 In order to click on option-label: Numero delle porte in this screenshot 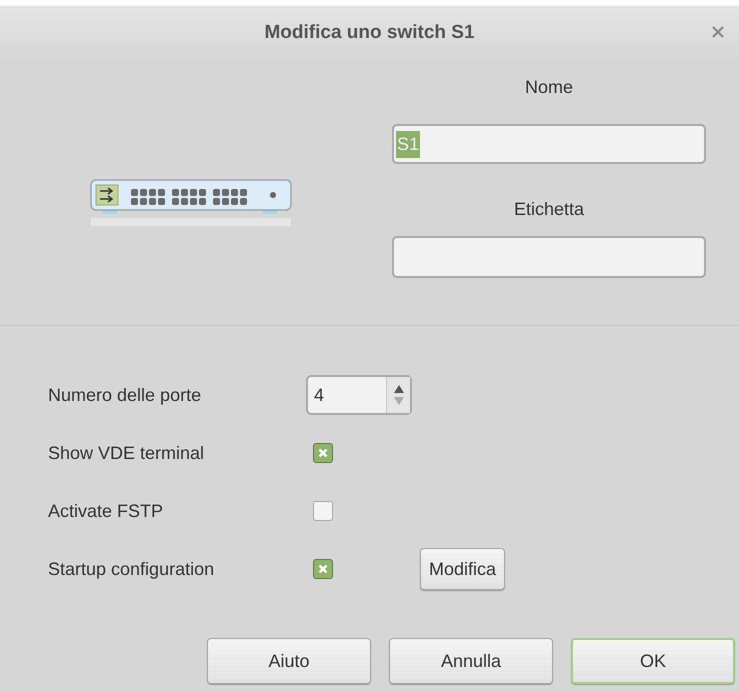, I will do `click(125, 395)`.